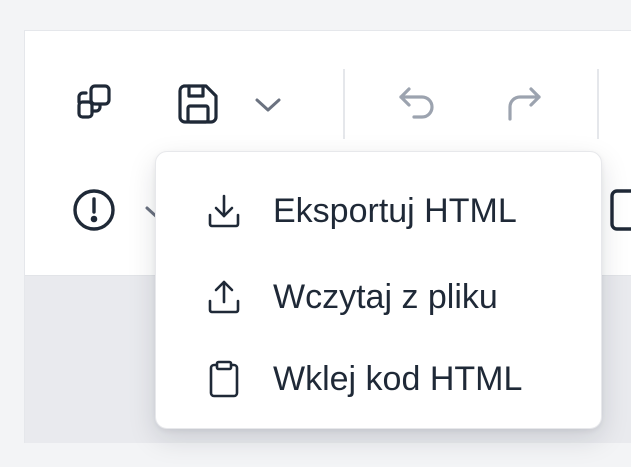 This screenshot has height=467, width=631. I want to click on chevron-down-icon, so click(268, 105).